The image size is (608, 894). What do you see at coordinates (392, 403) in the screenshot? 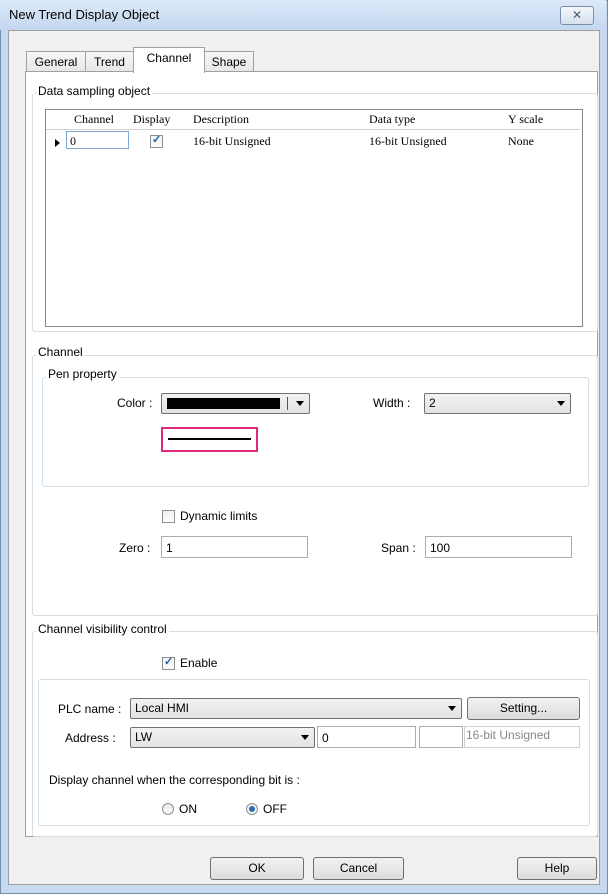
I see `width-label: Width :` at bounding box center [392, 403].